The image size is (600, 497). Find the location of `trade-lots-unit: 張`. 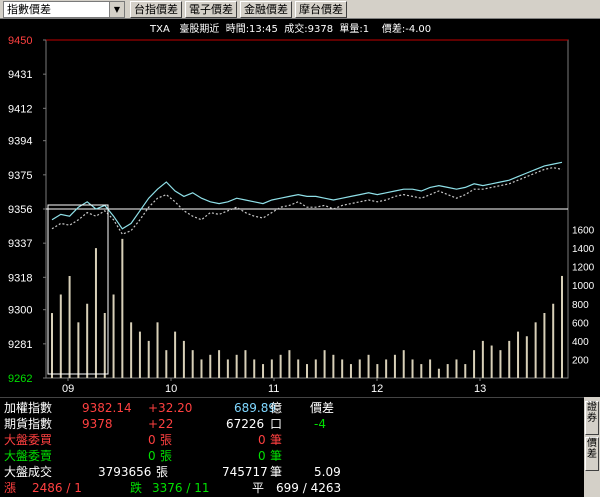

trade-lots-unit: 張 is located at coordinates (162, 472).